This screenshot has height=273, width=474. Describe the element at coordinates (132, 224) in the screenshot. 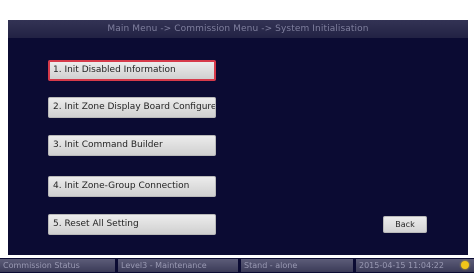

I see `reset-all-setting-button: 5. Reset All Setting` at that location.